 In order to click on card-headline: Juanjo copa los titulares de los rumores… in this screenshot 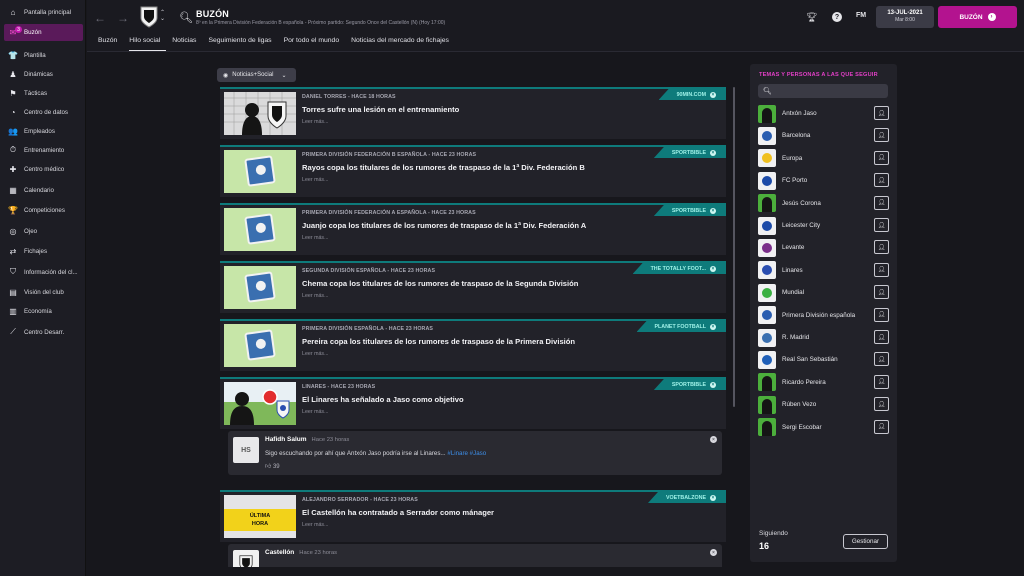, I will do `click(444, 225)`.